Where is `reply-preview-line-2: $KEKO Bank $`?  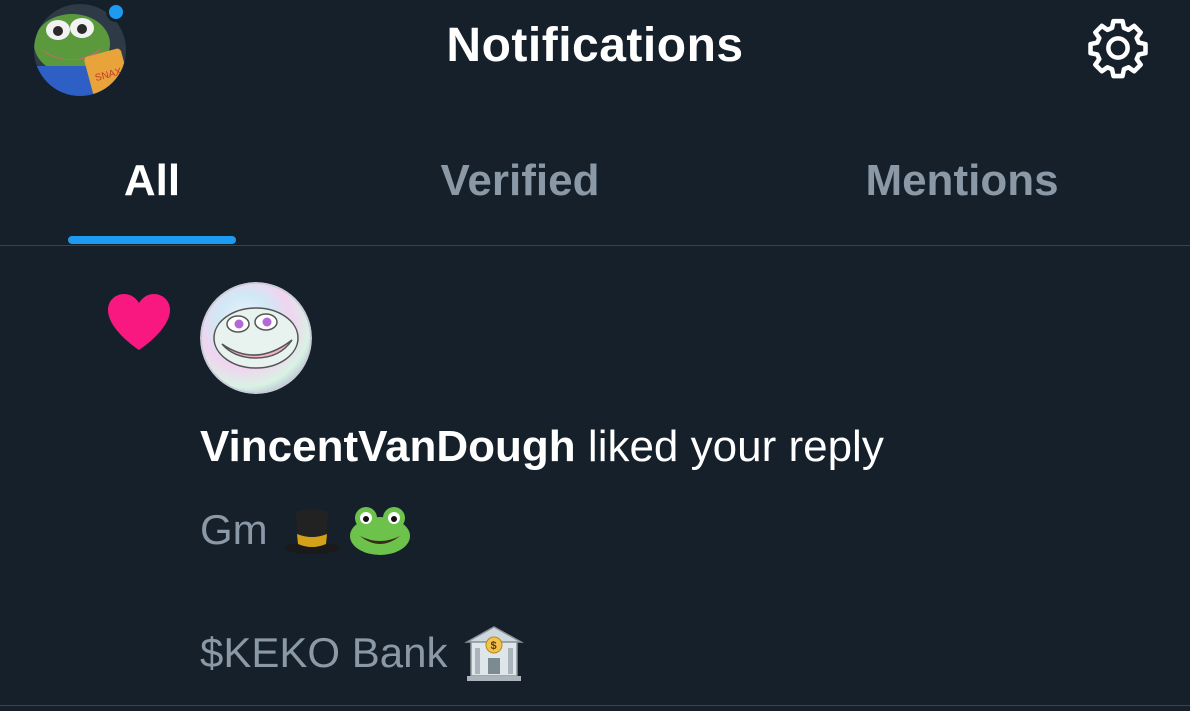 reply-preview-line-2: $KEKO Bank $ is located at coordinates (362, 653).